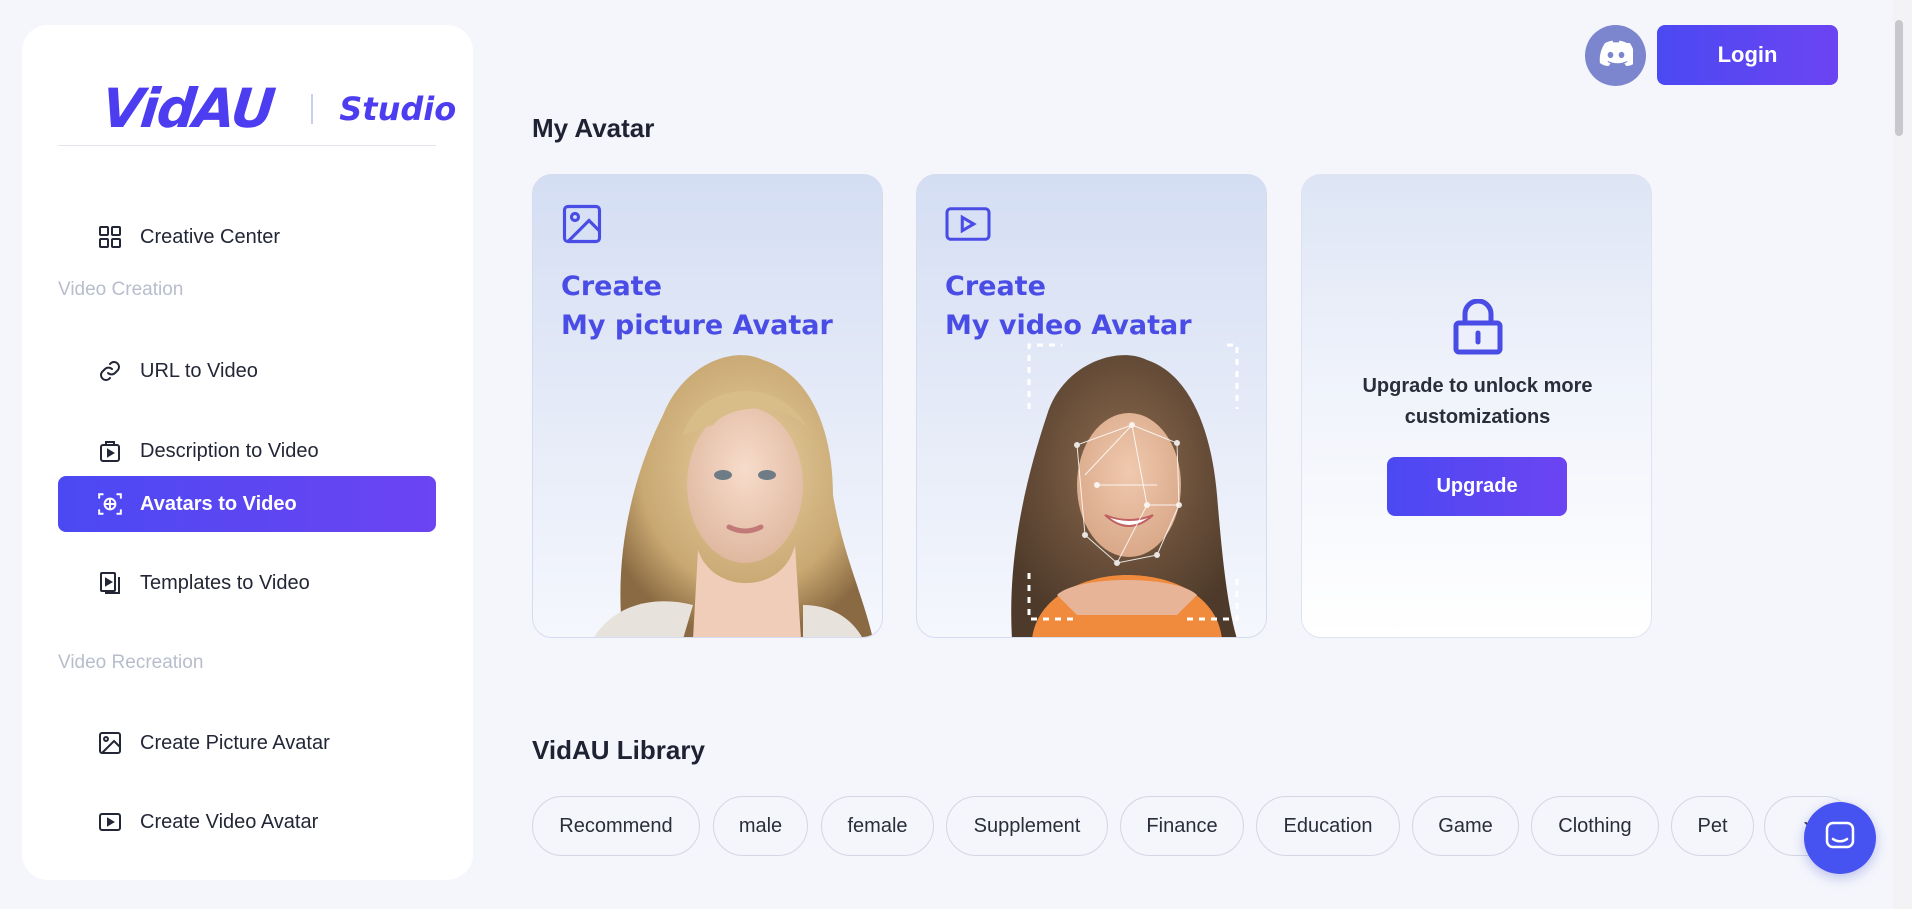 This screenshot has height=909, width=1912. Describe the element at coordinates (877, 826) in the screenshot. I see `chip-female: female` at that location.